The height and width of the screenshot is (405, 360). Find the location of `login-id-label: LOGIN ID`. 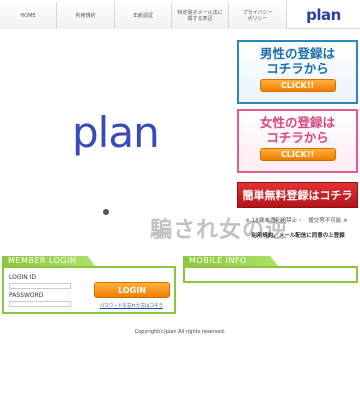

login-id-label: LOGIN ID is located at coordinates (23, 277).